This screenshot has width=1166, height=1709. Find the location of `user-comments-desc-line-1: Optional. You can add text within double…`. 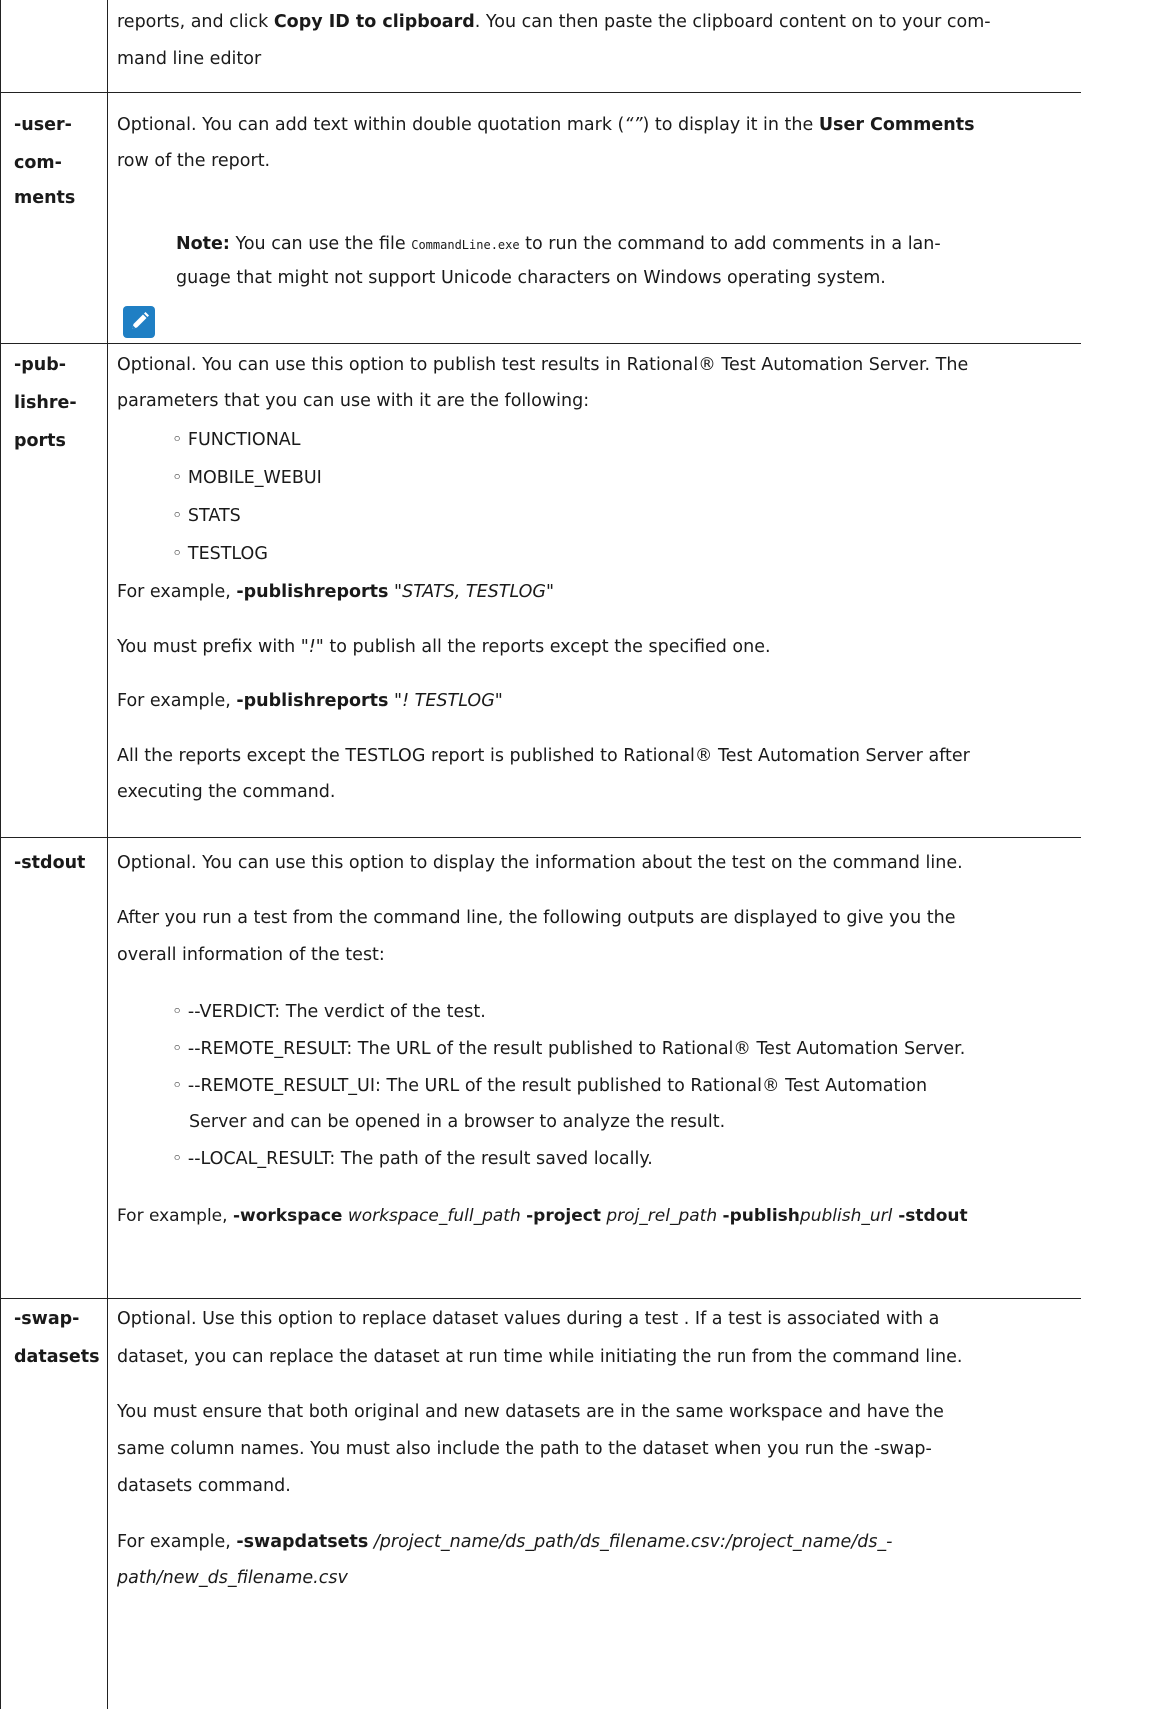

user-comments-desc-line-1: Optional. You can add text within double… is located at coordinates (546, 125).